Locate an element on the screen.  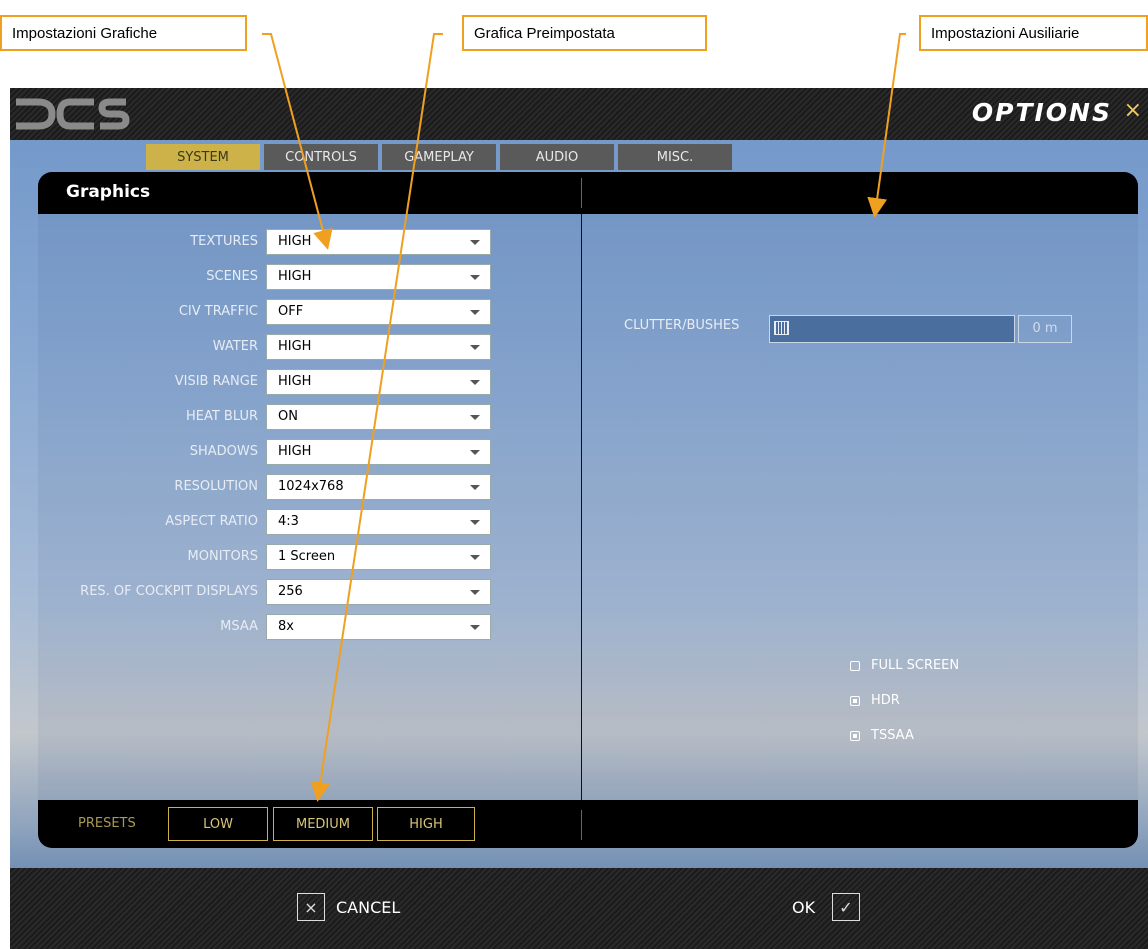
setting-row: CIV TRAFFIC OFF is located at coordinates (308, 312).